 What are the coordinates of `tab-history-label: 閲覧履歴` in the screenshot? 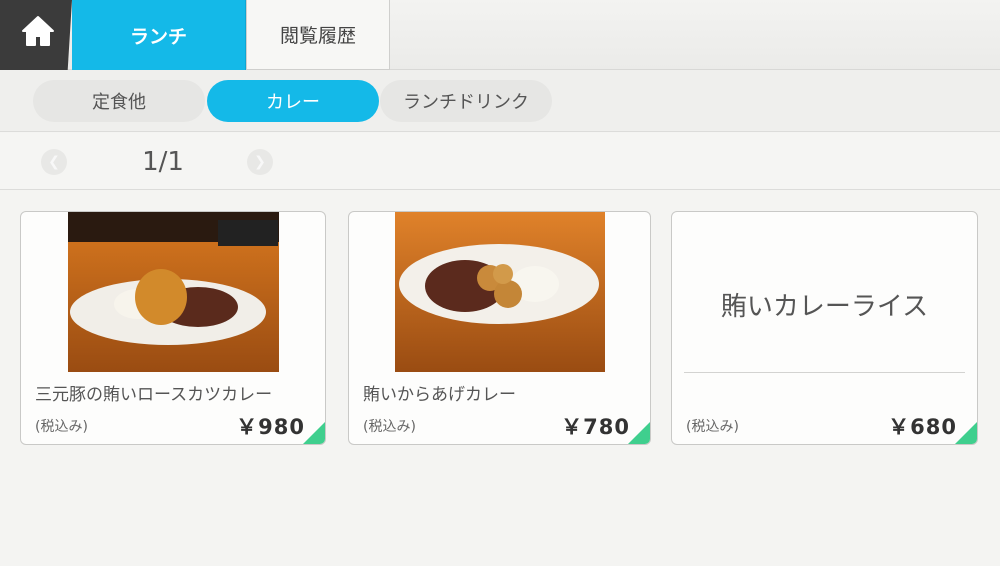 It's located at (317, 36).